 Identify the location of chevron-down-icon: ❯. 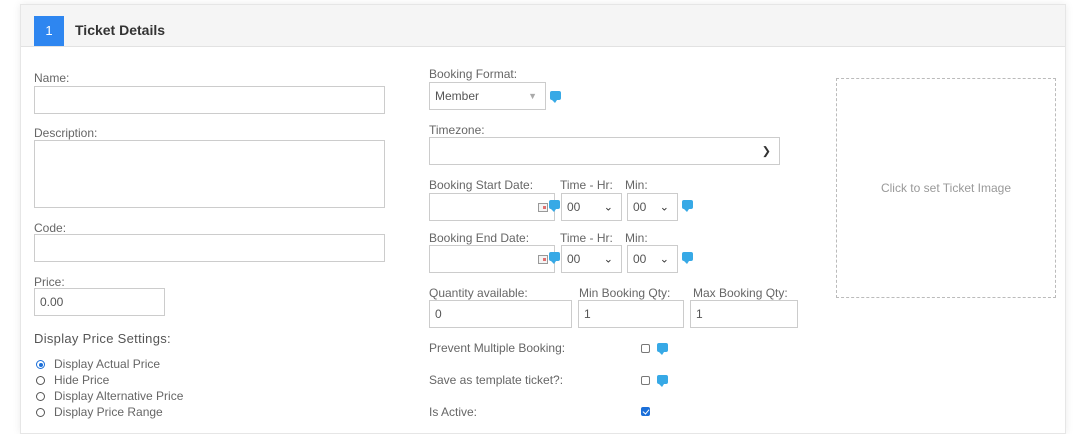
(766, 151).